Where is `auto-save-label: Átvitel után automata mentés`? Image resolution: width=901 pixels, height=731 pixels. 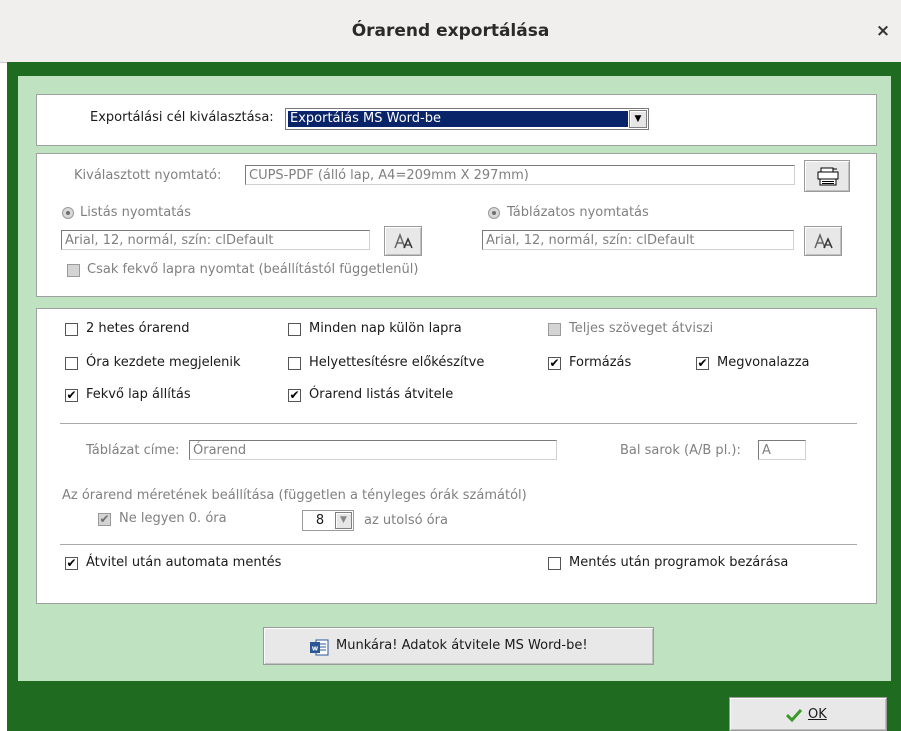
auto-save-label: Átvitel után automata mentés is located at coordinates (184, 562).